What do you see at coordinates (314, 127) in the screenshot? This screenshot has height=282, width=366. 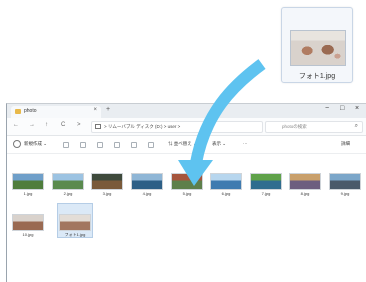 I see `search-input: photoの検索 ⌕` at bounding box center [314, 127].